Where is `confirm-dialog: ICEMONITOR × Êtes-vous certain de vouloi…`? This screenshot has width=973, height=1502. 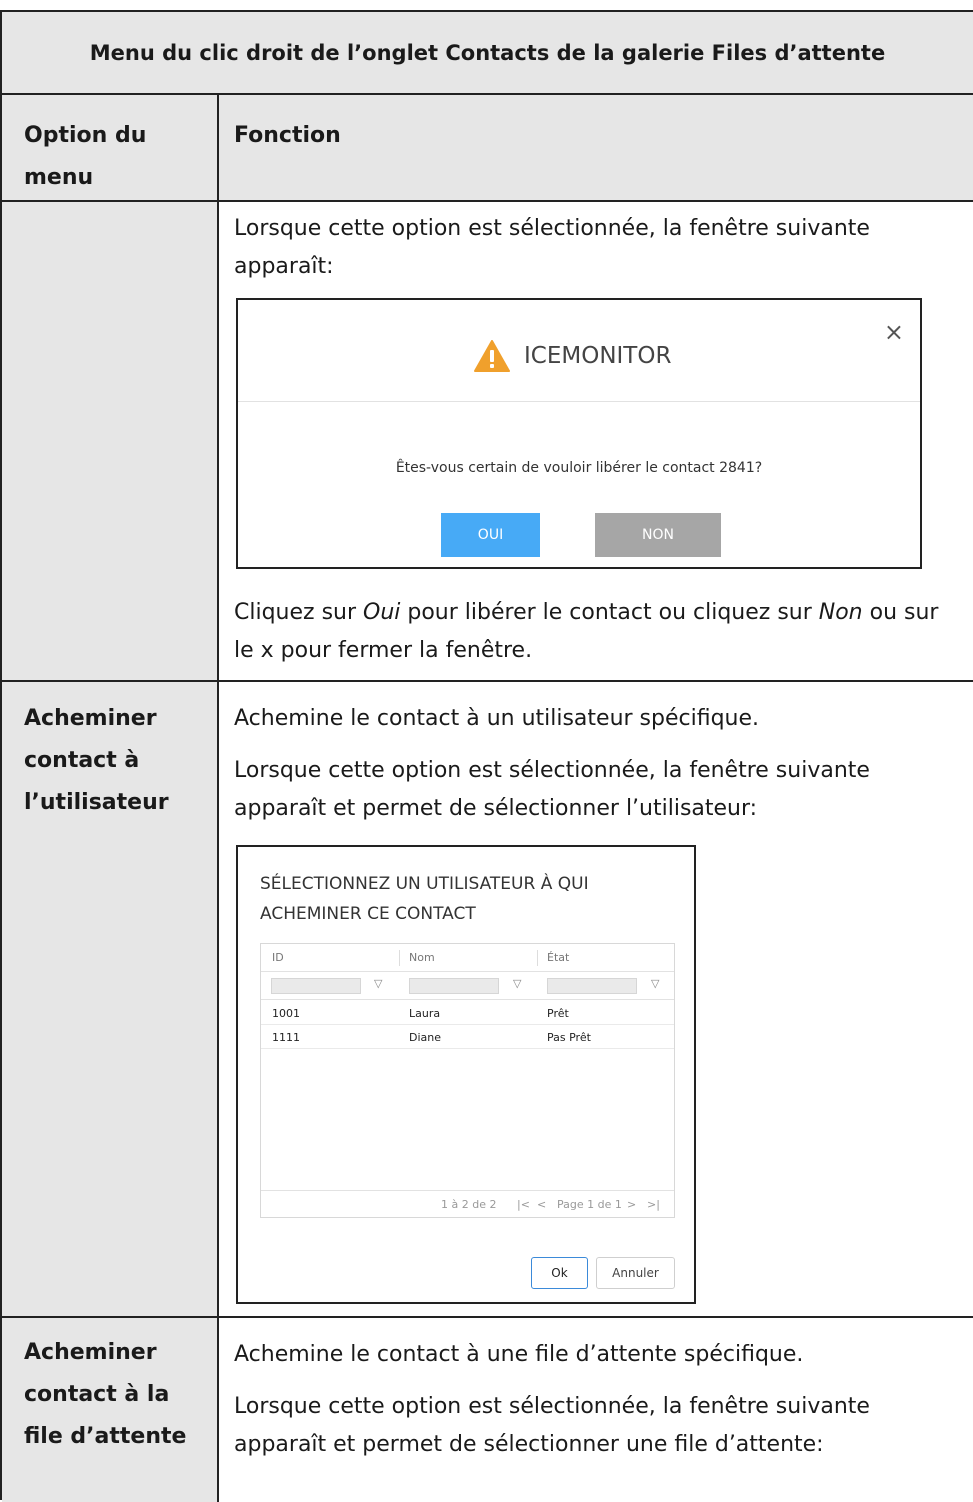
confirm-dialog: ICEMONITOR × Êtes-vous certain de vouloi… is located at coordinates (579, 433).